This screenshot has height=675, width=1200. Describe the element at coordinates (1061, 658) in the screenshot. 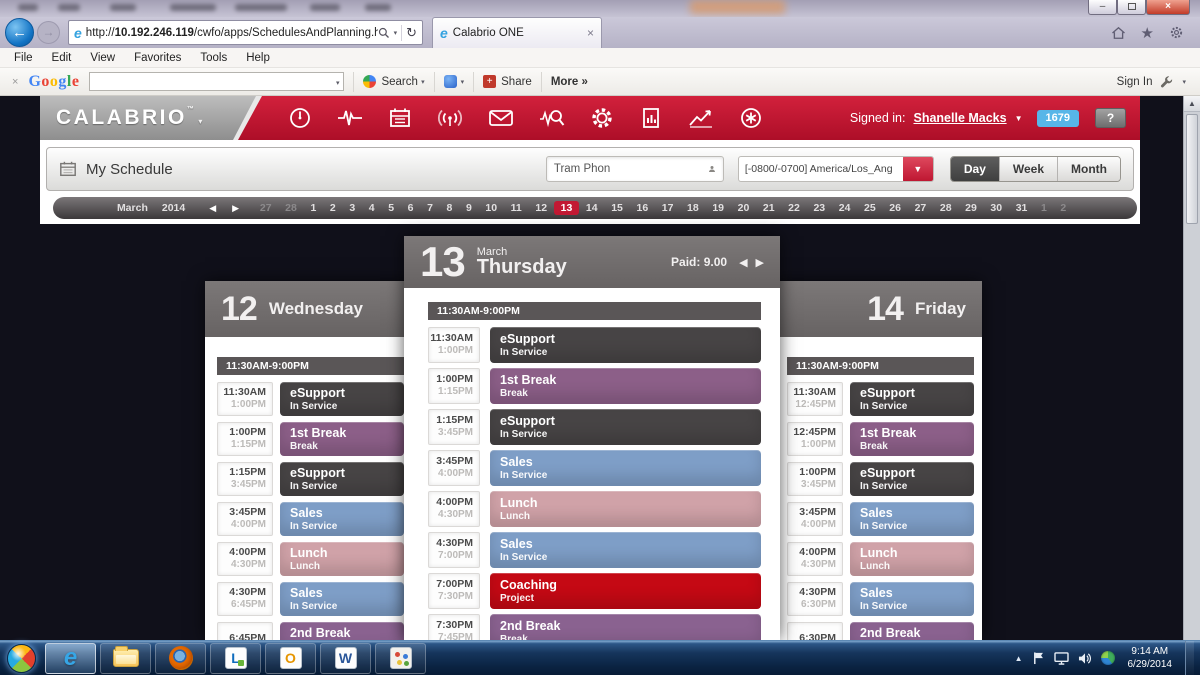

I see `display-icon` at that location.